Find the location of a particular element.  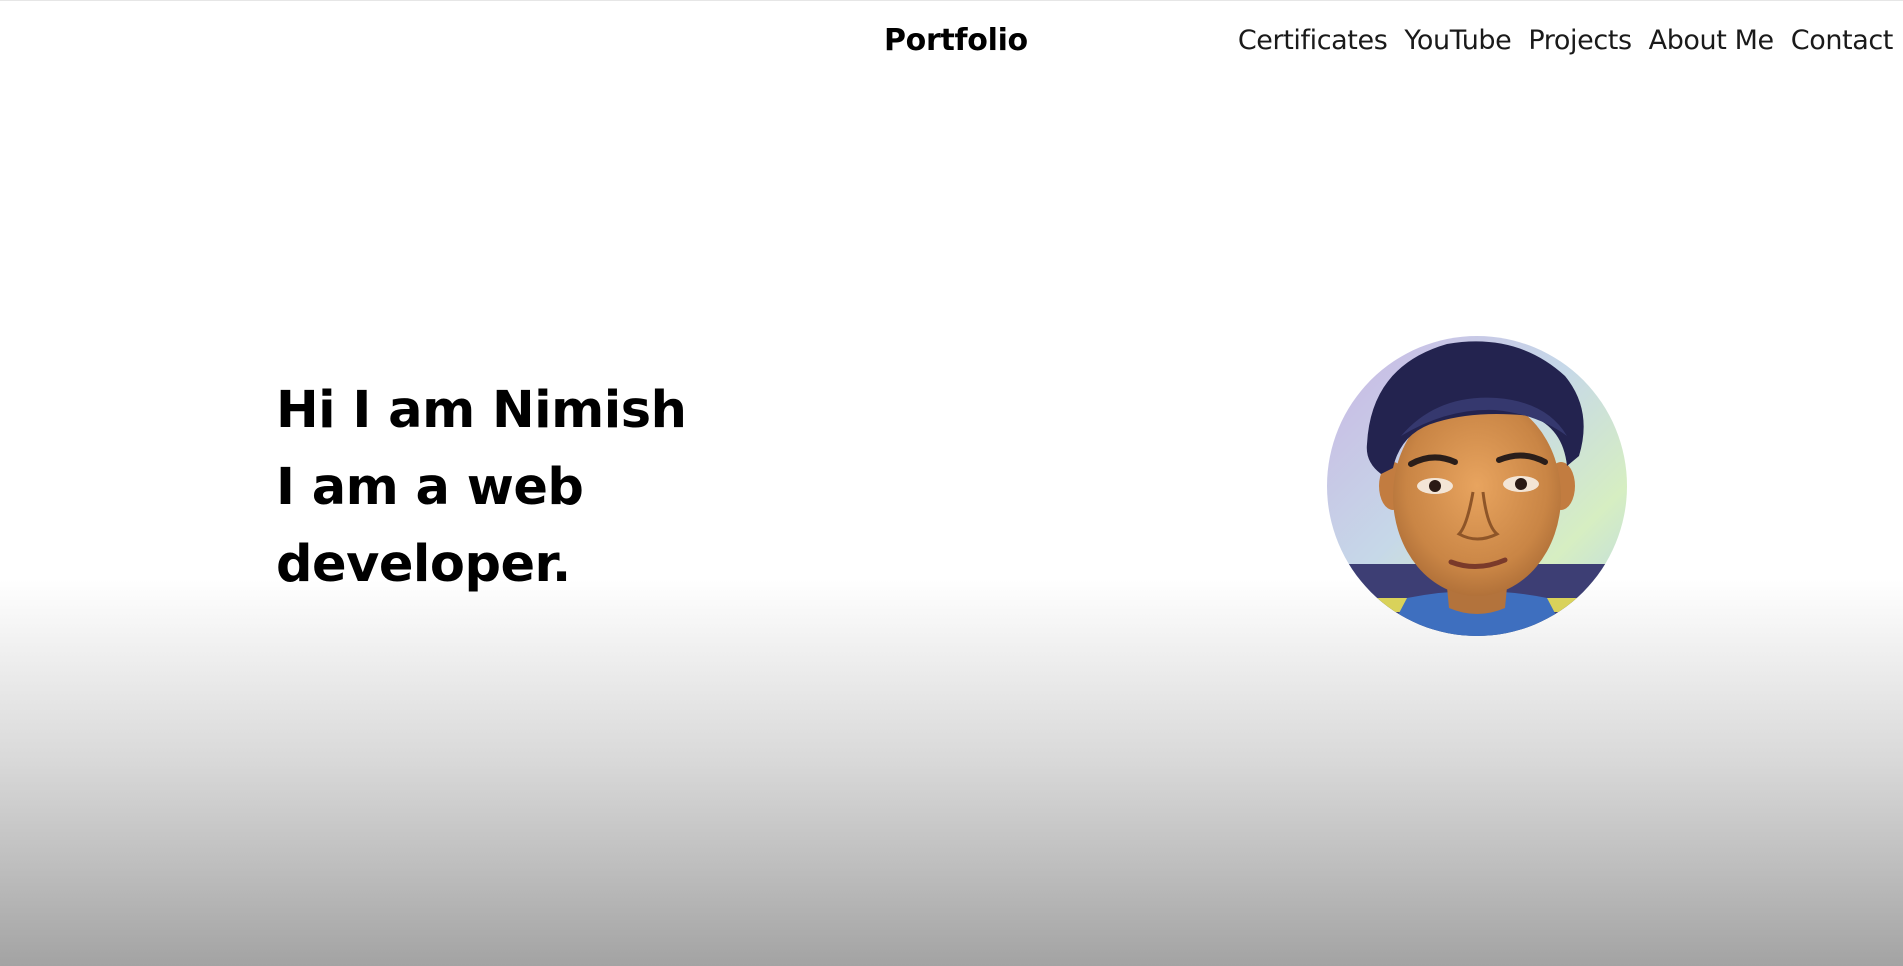

profile-photo-icon is located at coordinates (1477, 486).